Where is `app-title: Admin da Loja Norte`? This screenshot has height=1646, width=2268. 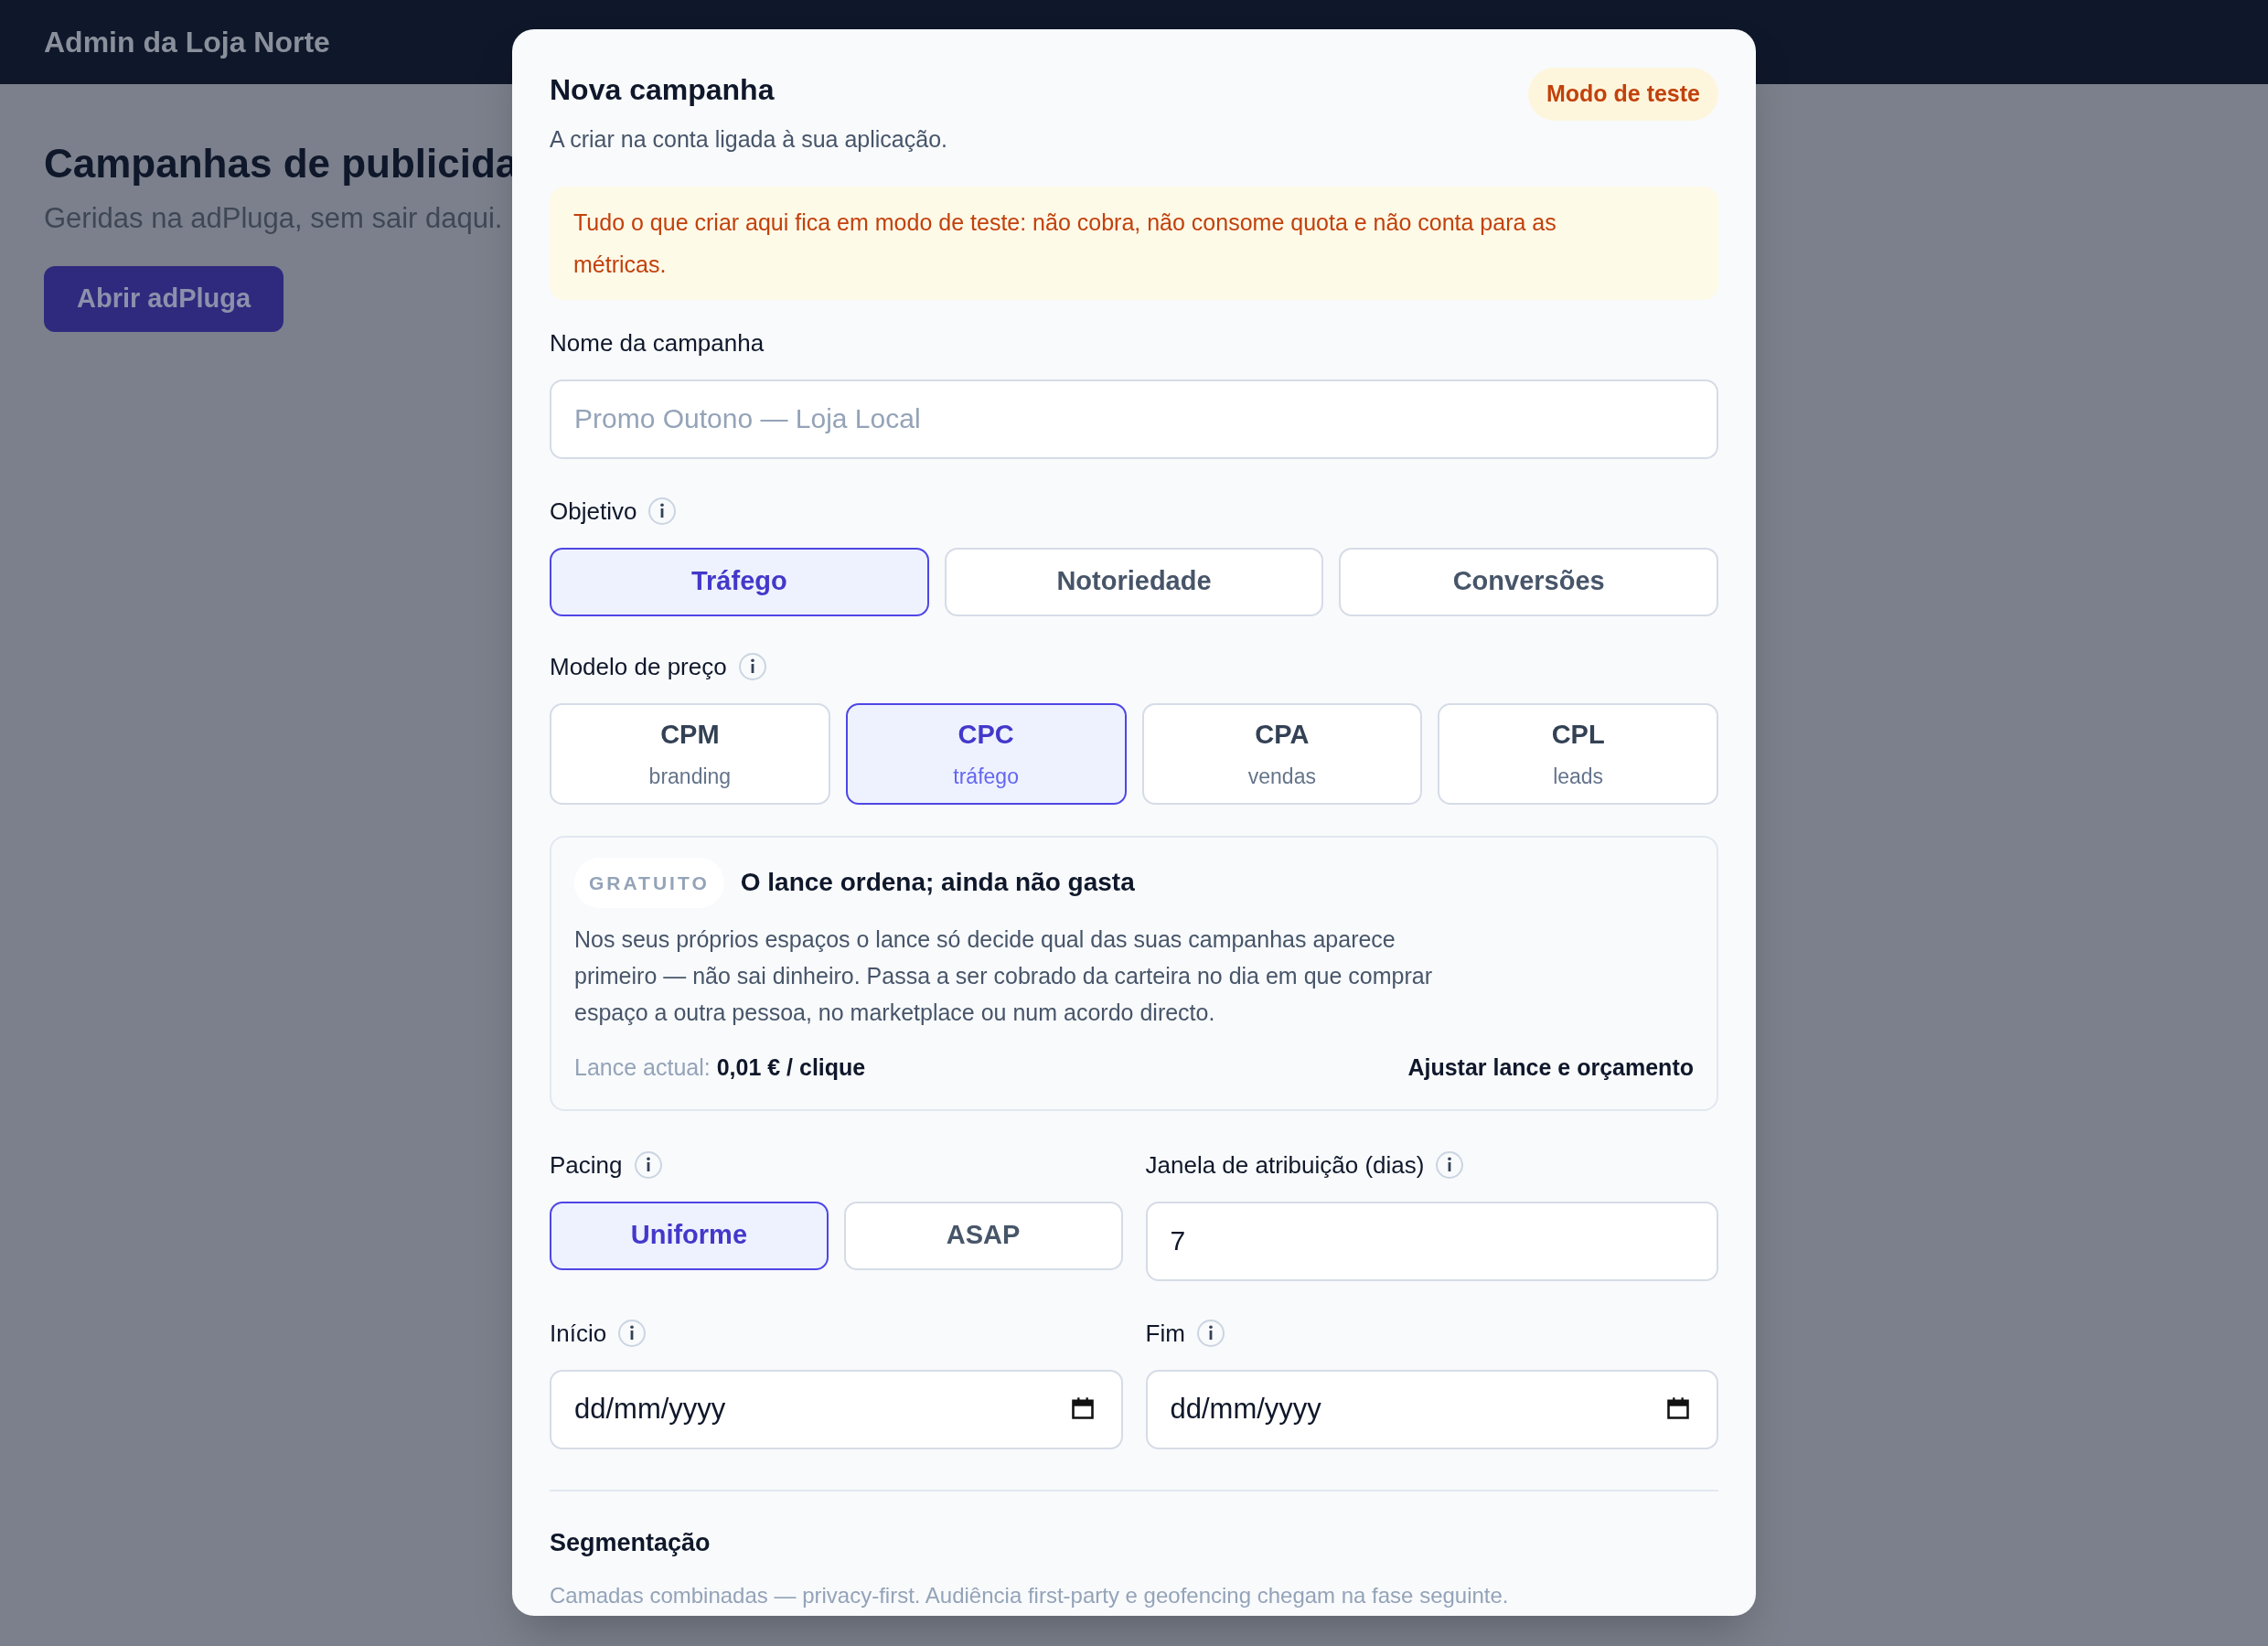
app-title: Admin da Loja Norte is located at coordinates (187, 42).